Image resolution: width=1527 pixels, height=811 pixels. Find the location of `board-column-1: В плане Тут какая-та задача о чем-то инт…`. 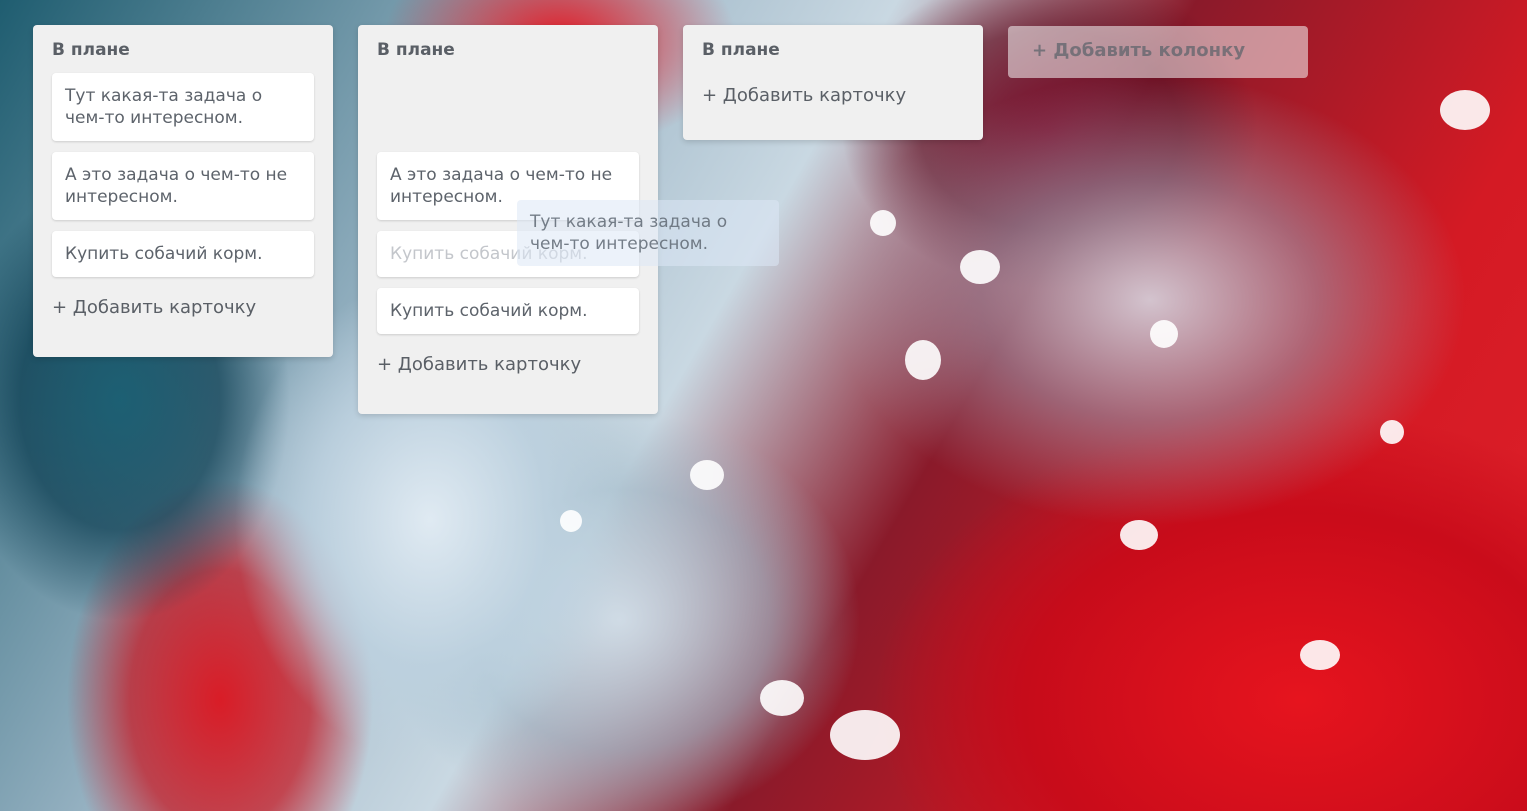

board-column-1: В плане Тут какая-та задача о чем-то инт… is located at coordinates (183, 191).